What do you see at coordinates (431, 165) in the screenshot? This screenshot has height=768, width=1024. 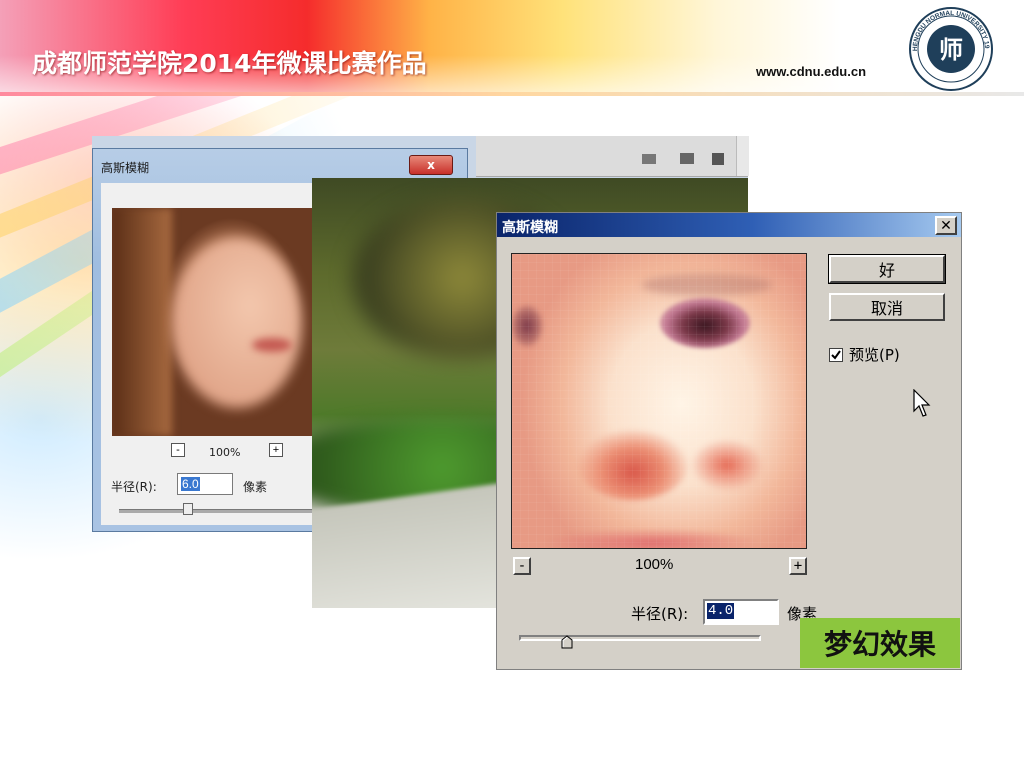 I see `close-button: x` at bounding box center [431, 165].